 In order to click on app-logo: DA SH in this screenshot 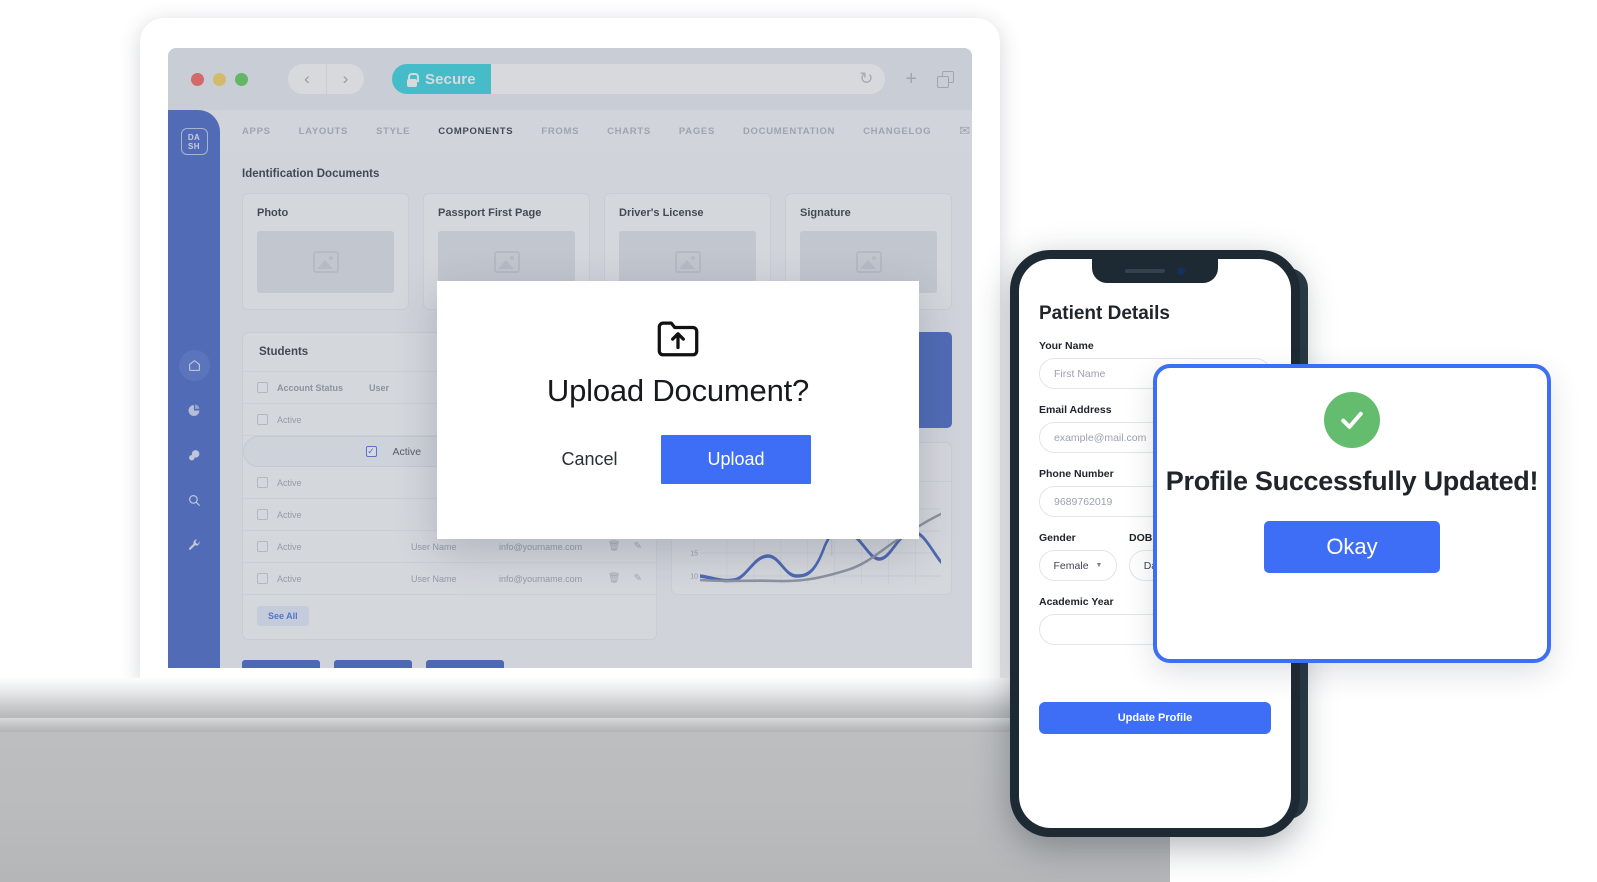, I will do `click(194, 141)`.